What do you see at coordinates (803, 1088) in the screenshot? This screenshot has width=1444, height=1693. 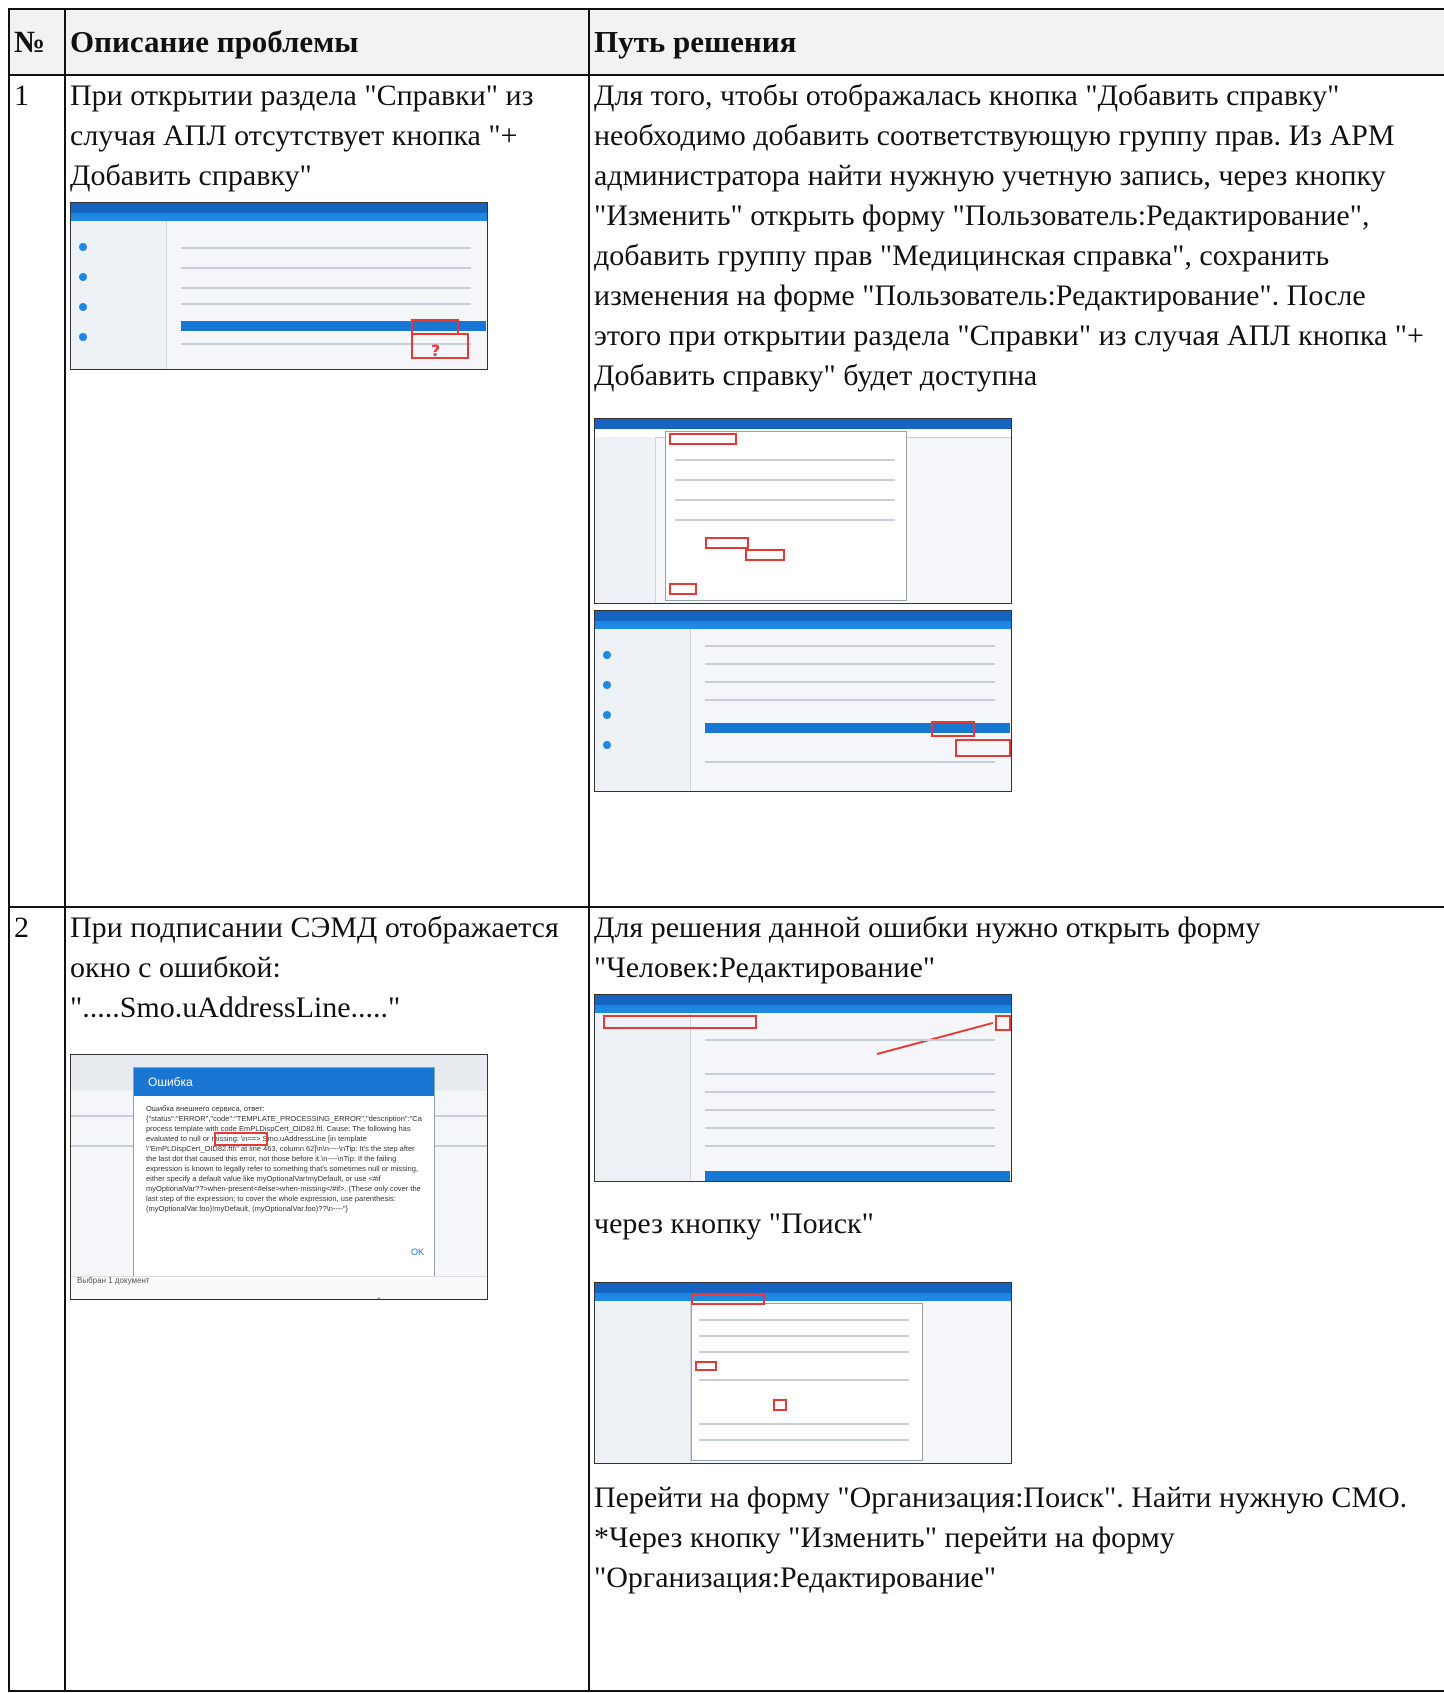 I see `person-edit-screenshot` at bounding box center [803, 1088].